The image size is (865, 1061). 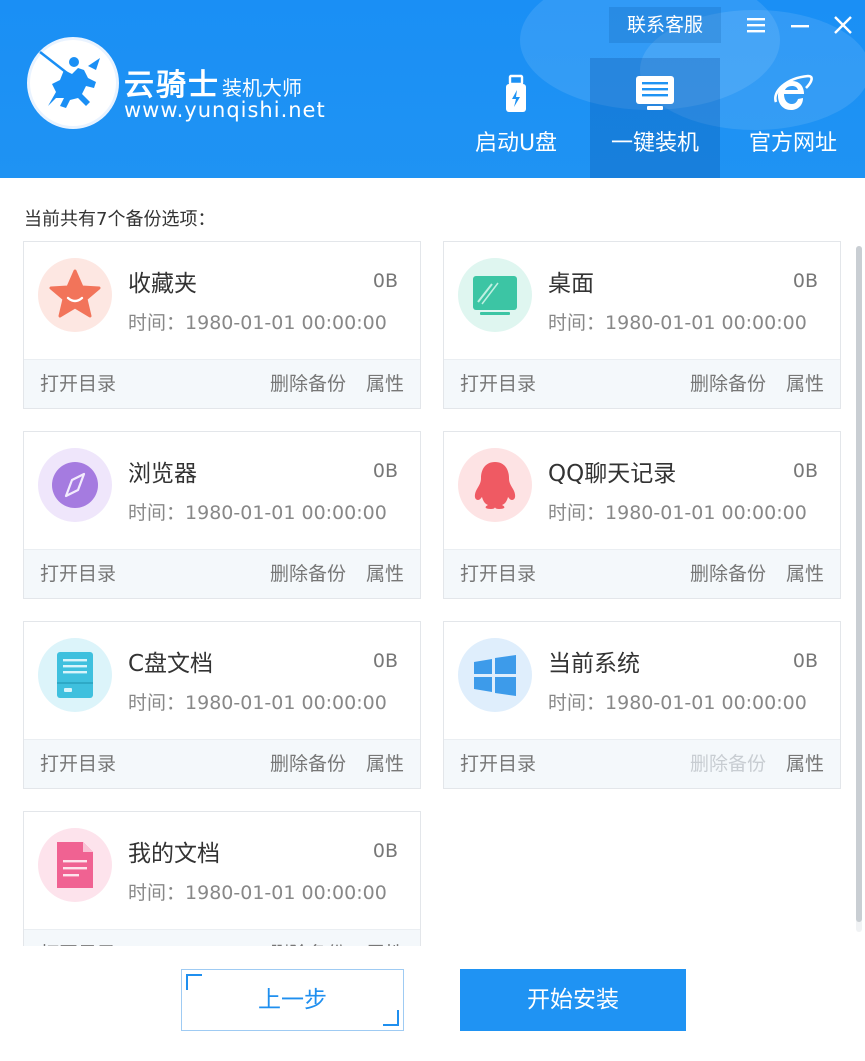 What do you see at coordinates (75, 865) in the screenshot?
I see `my-documents-icon` at bounding box center [75, 865].